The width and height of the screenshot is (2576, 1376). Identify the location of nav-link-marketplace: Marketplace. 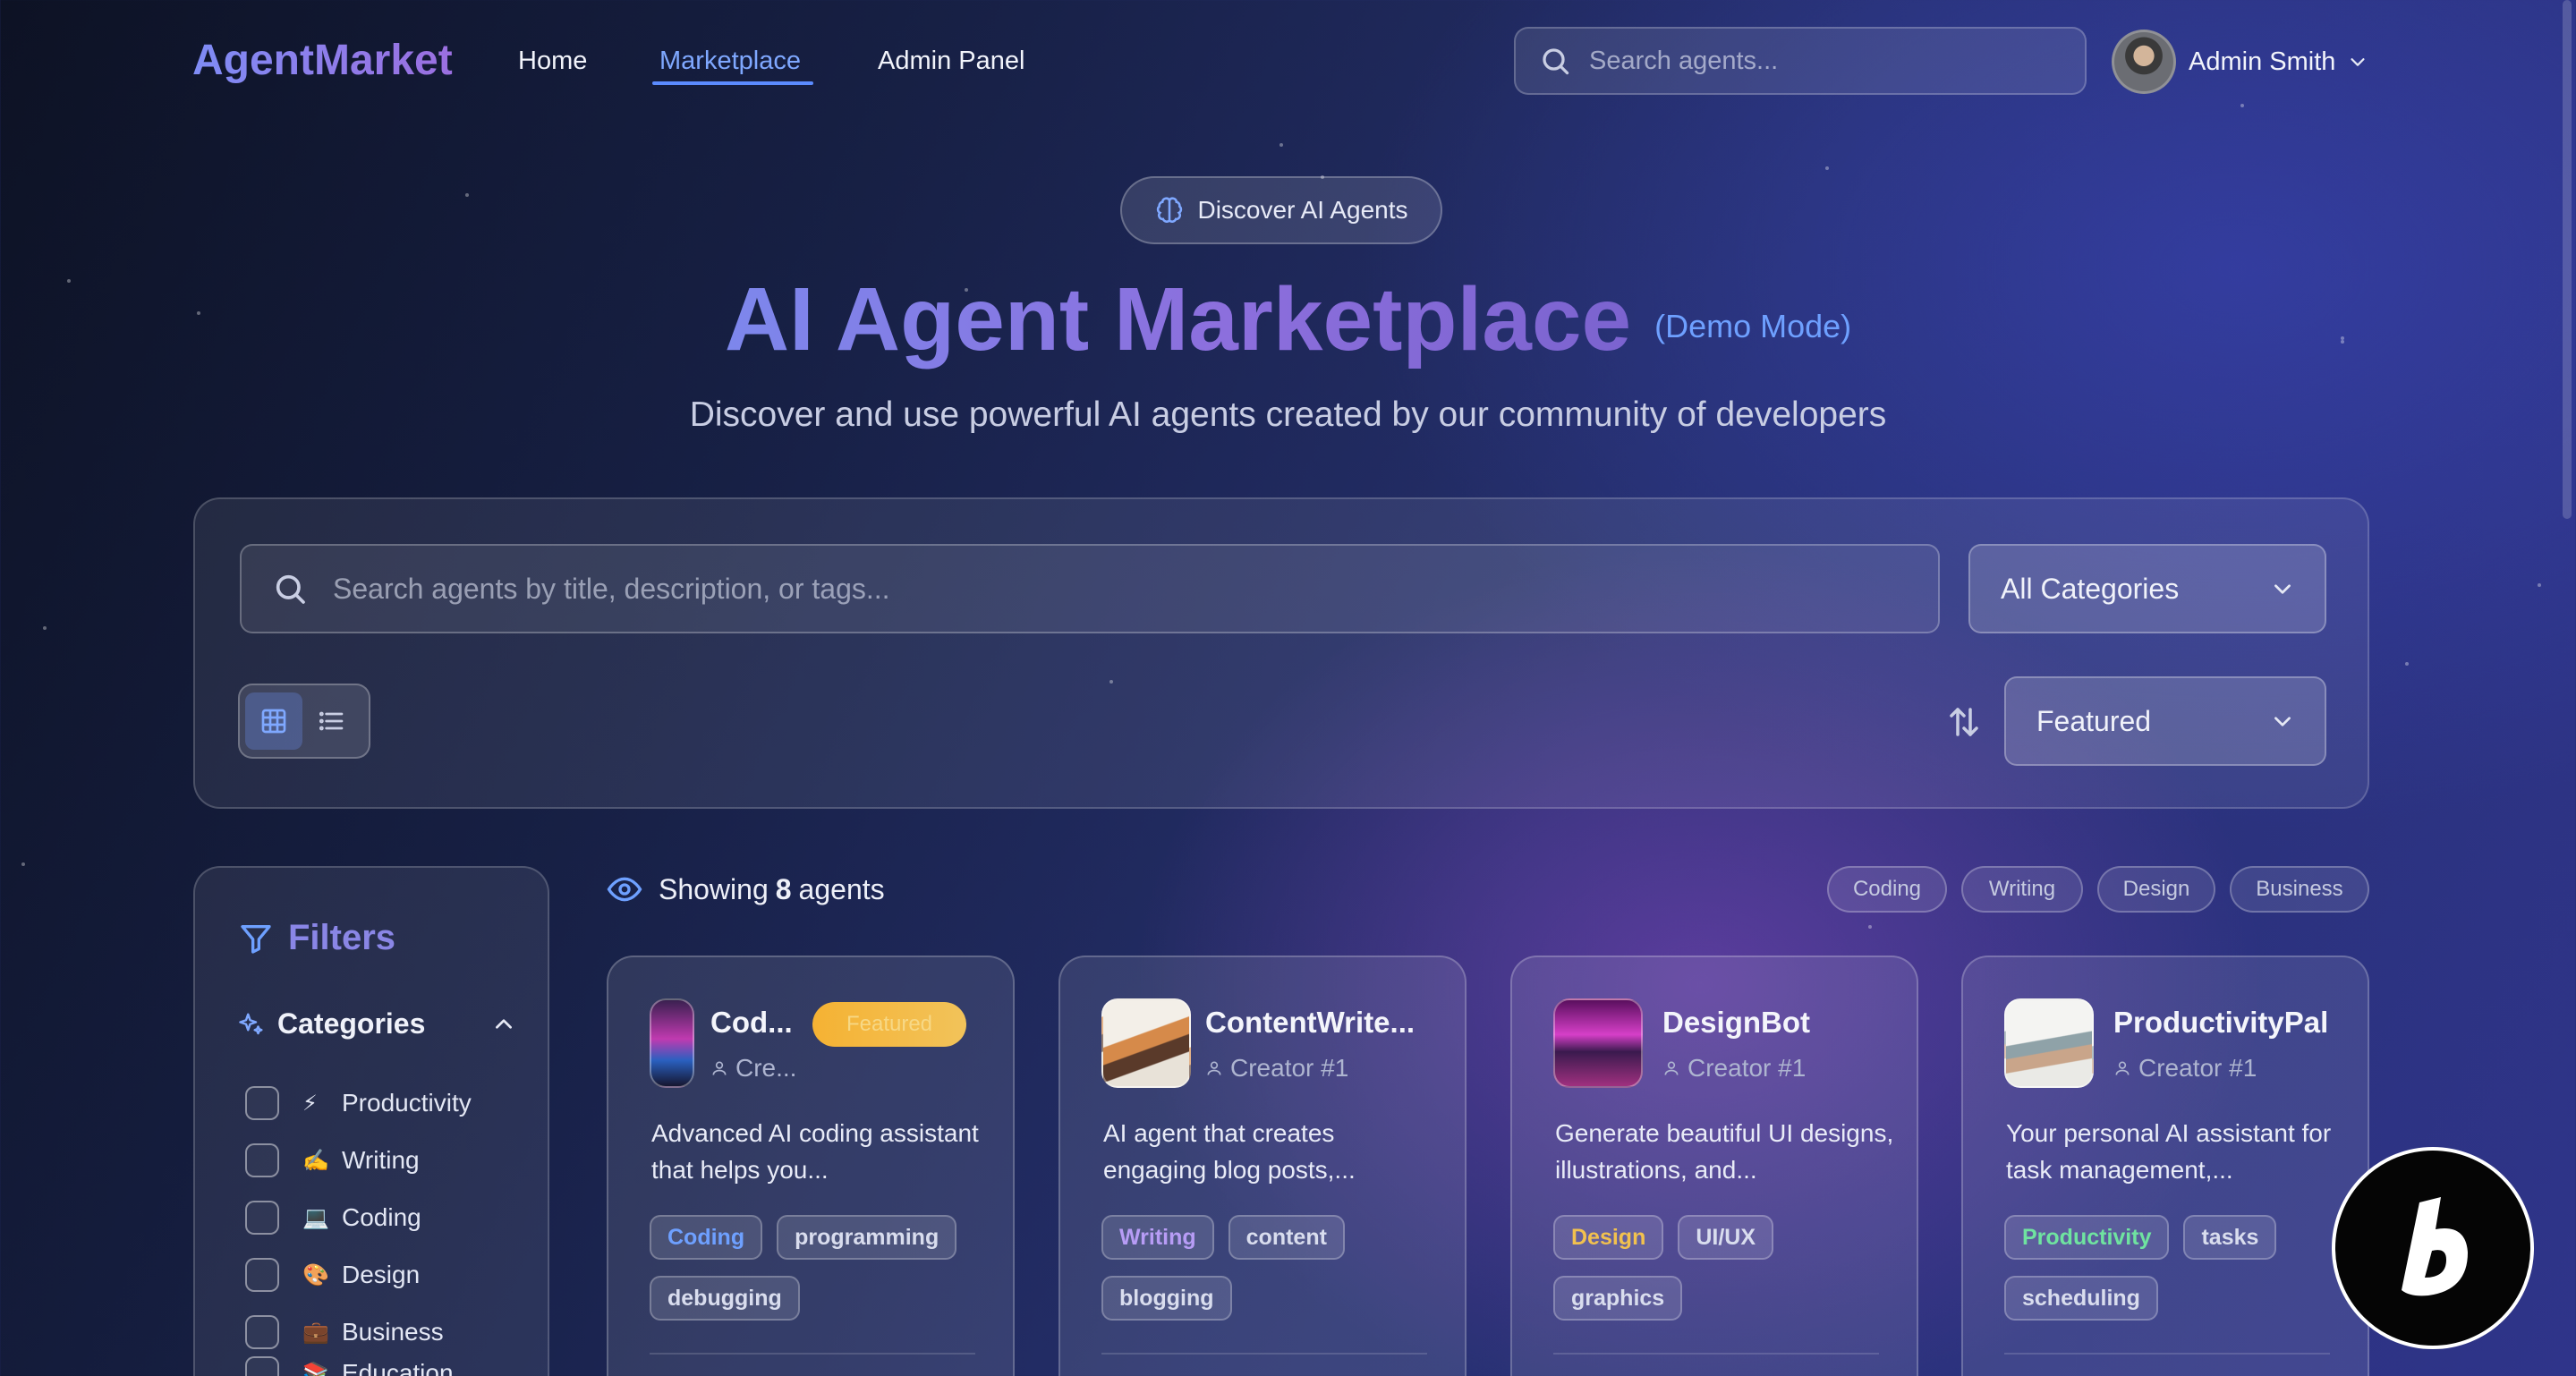
(730, 62).